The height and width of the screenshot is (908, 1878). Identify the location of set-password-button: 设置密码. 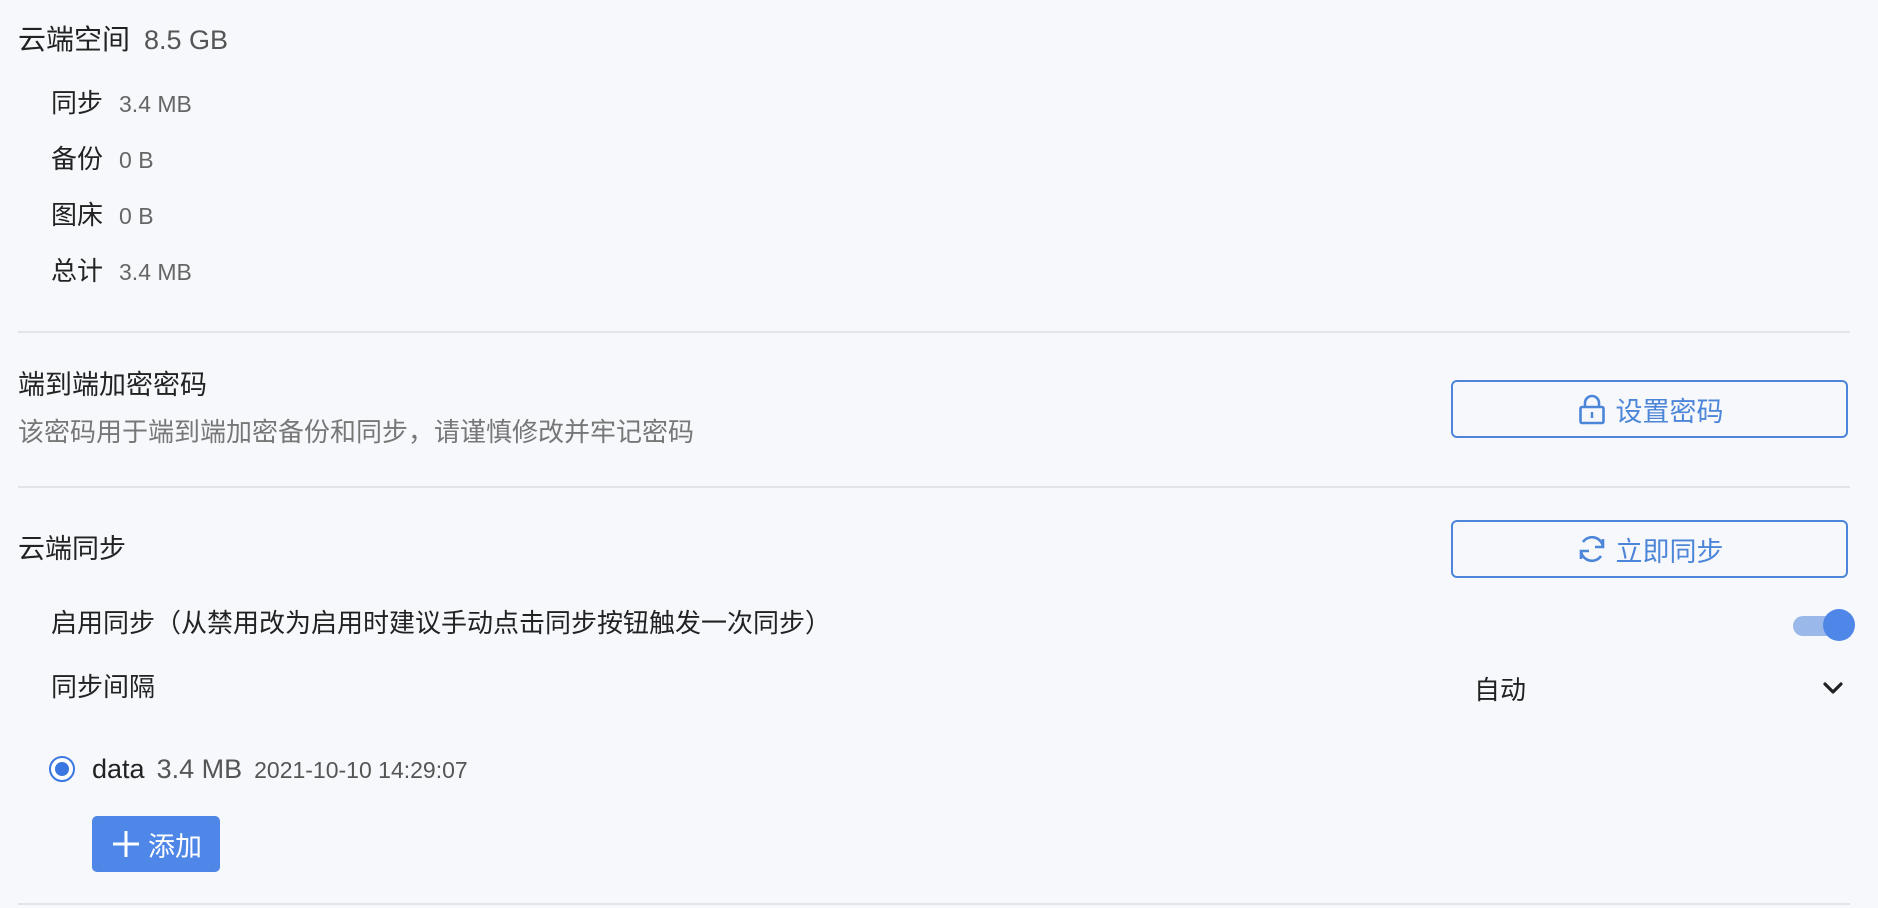
(1649, 409).